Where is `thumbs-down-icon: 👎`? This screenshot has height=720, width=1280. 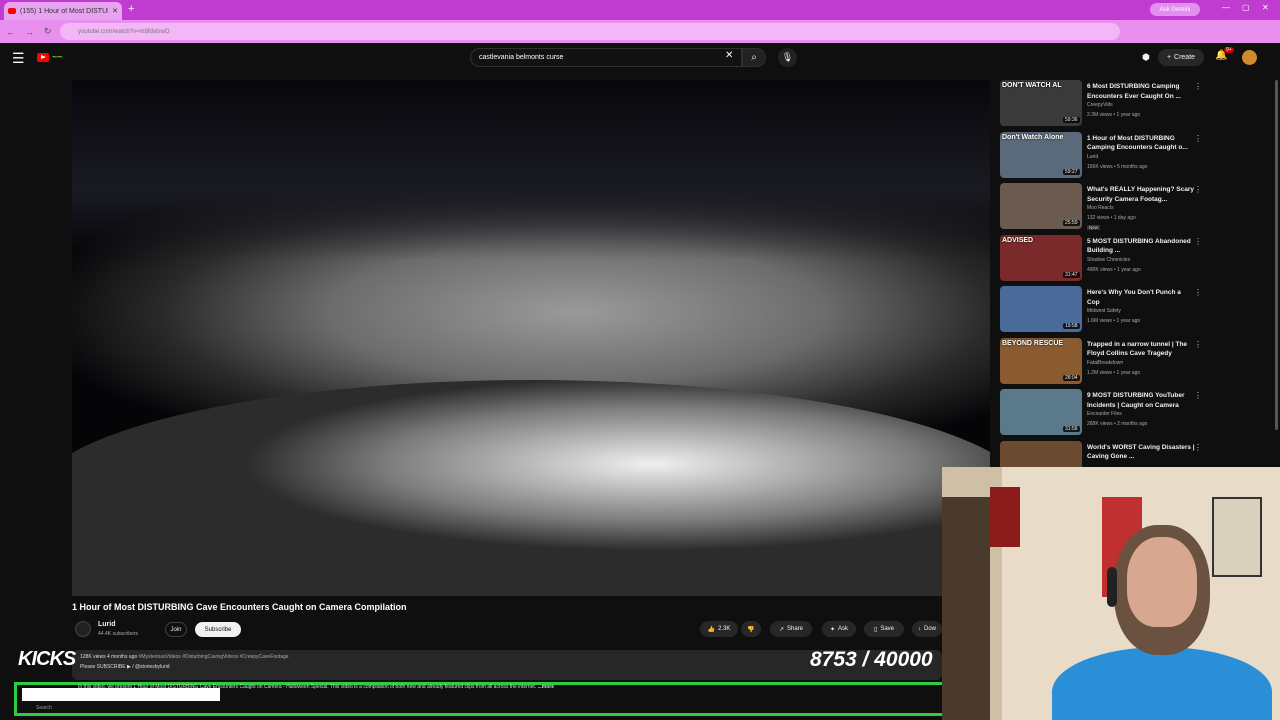
thumbs-down-icon: 👎 is located at coordinates (751, 629).